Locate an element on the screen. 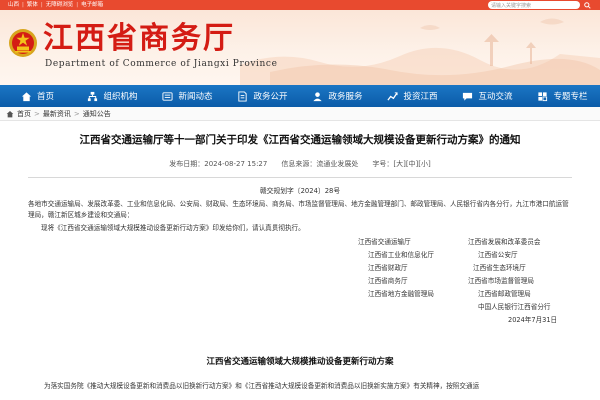 The width and height of the screenshot is (600, 400). signatory-right: 中国人民银行江西省分行 is located at coordinates (514, 306).